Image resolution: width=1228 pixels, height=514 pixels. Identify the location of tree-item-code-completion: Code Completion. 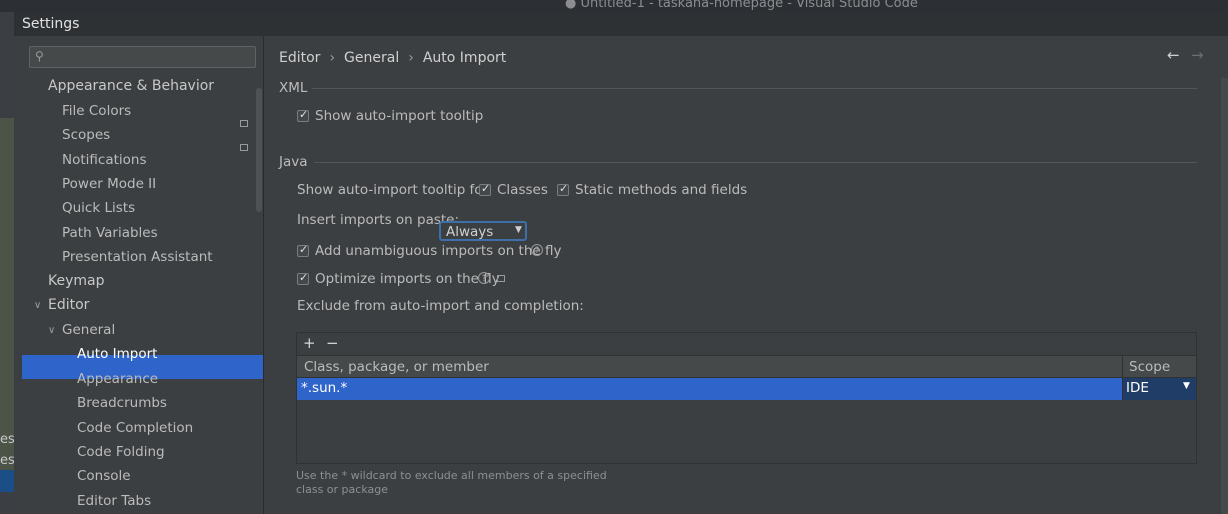
(135, 428).